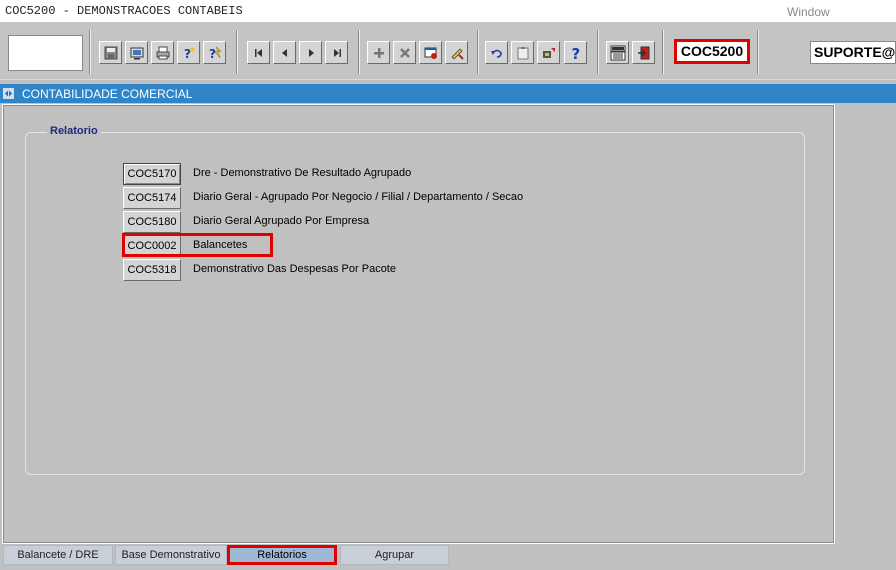  What do you see at coordinates (45, 53) in the screenshot?
I see `logo-area` at bounding box center [45, 53].